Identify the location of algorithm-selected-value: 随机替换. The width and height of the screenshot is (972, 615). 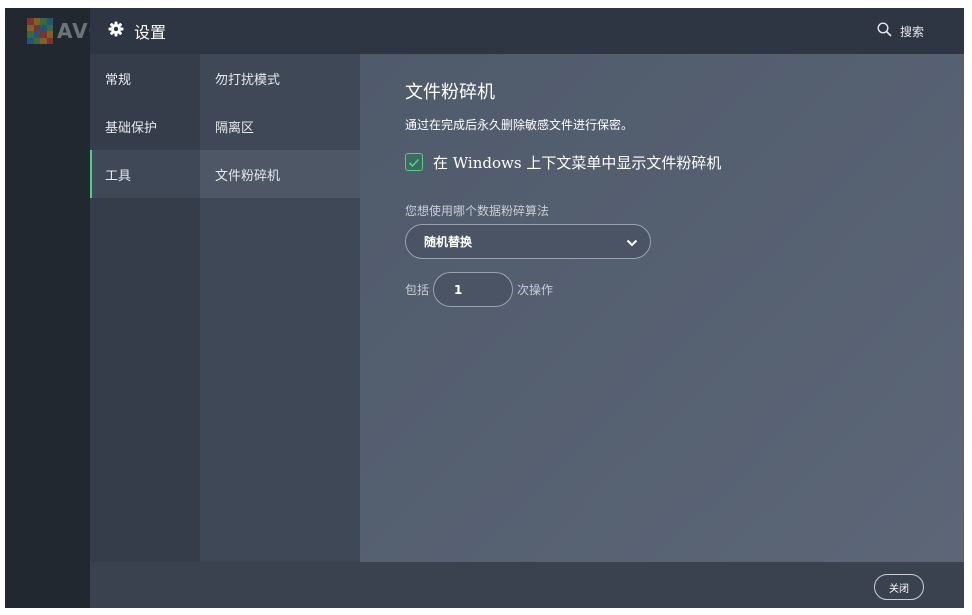
(448, 242).